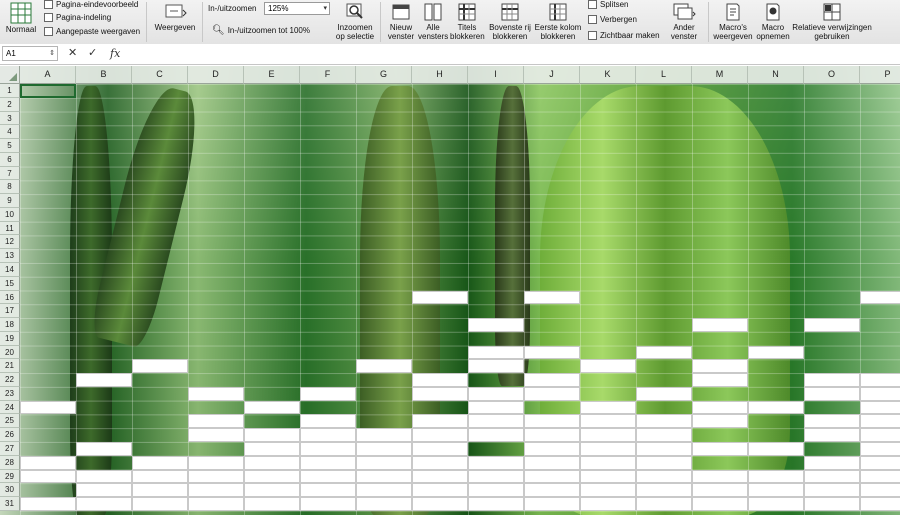  What do you see at coordinates (608, 435) in the screenshot?
I see `white-cell-k26` at bounding box center [608, 435].